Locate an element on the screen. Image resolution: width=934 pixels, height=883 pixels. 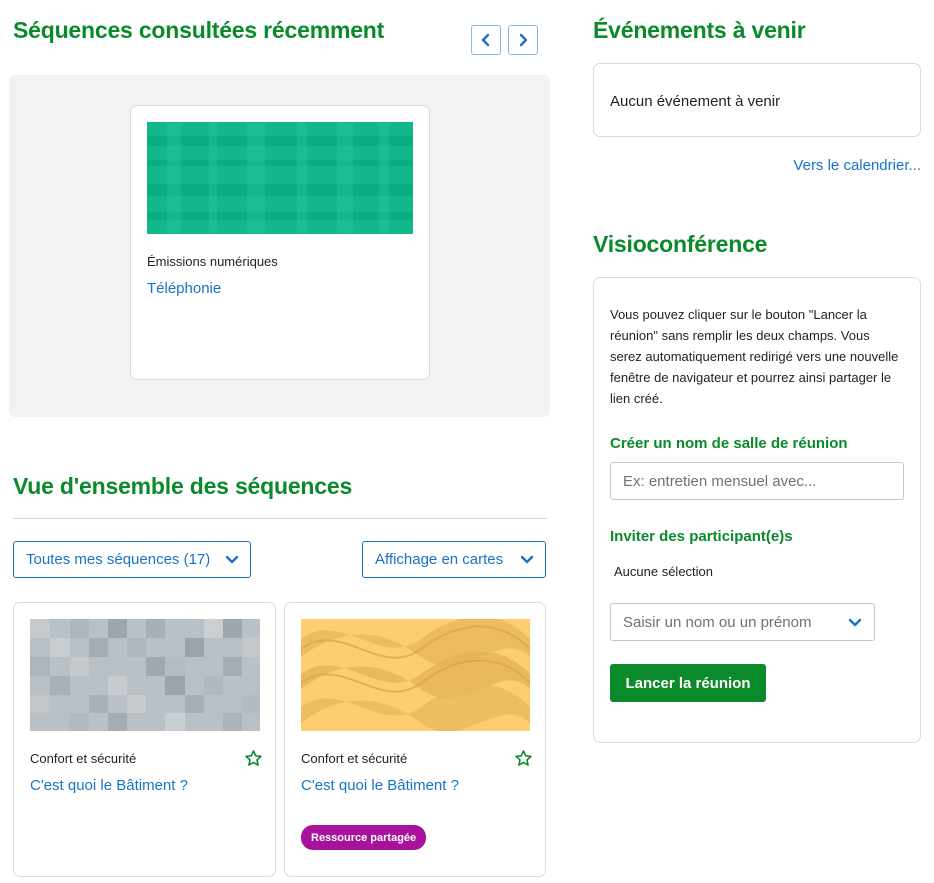
events-panel: Aucun événement à venir is located at coordinates (757, 100).